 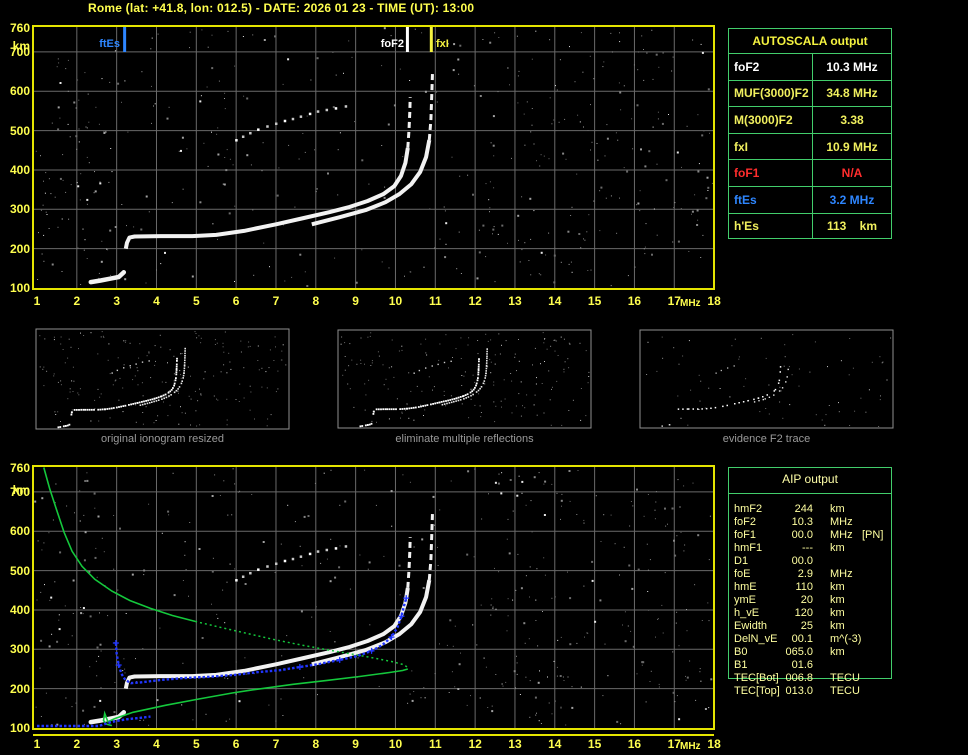 What do you see at coordinates (741, 665) in the screenshot?
I see `aip-label: B1` at bounding box center [741, 665].